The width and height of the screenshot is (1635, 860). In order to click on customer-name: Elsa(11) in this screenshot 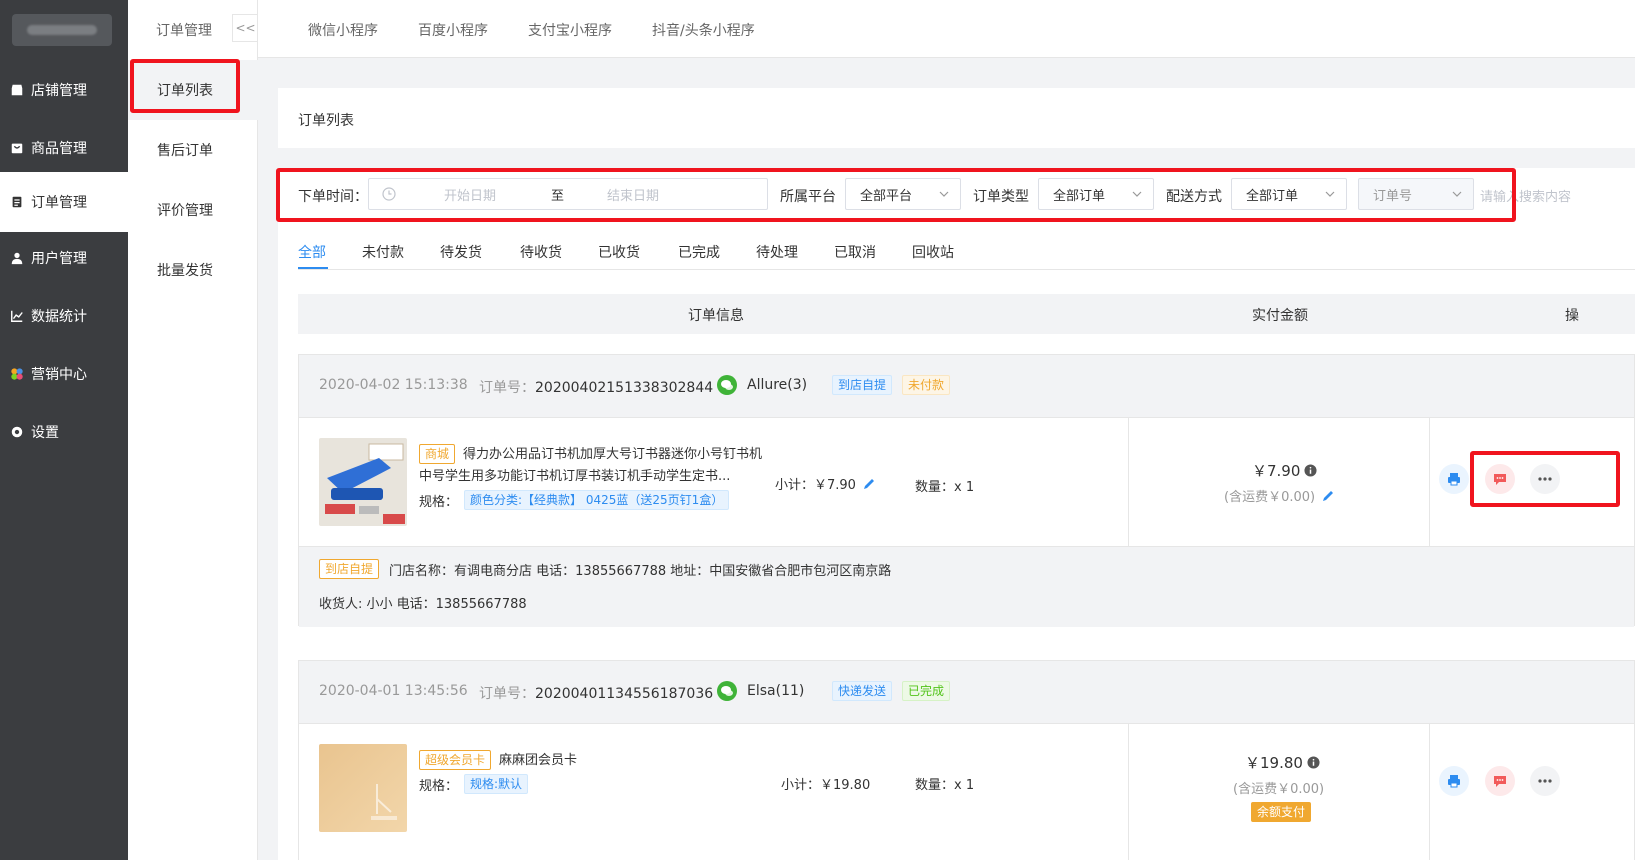, I will do `click(775, 691)`.